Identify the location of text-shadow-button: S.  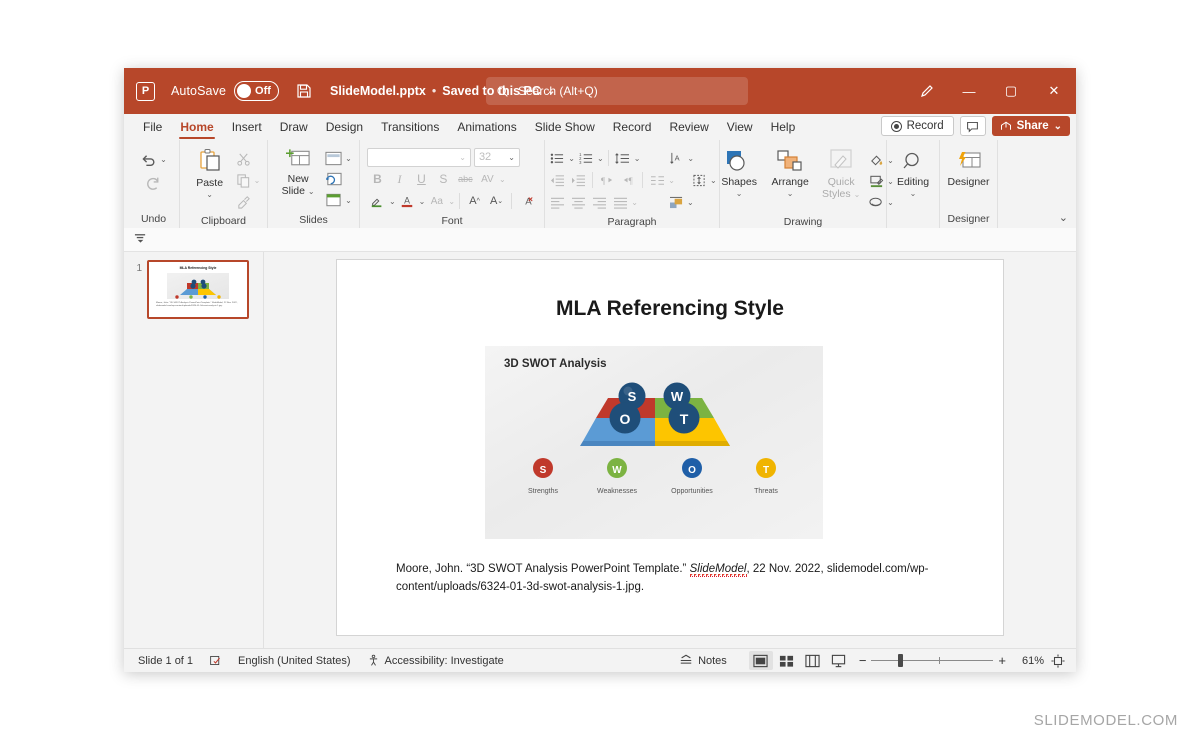
(443, 179).